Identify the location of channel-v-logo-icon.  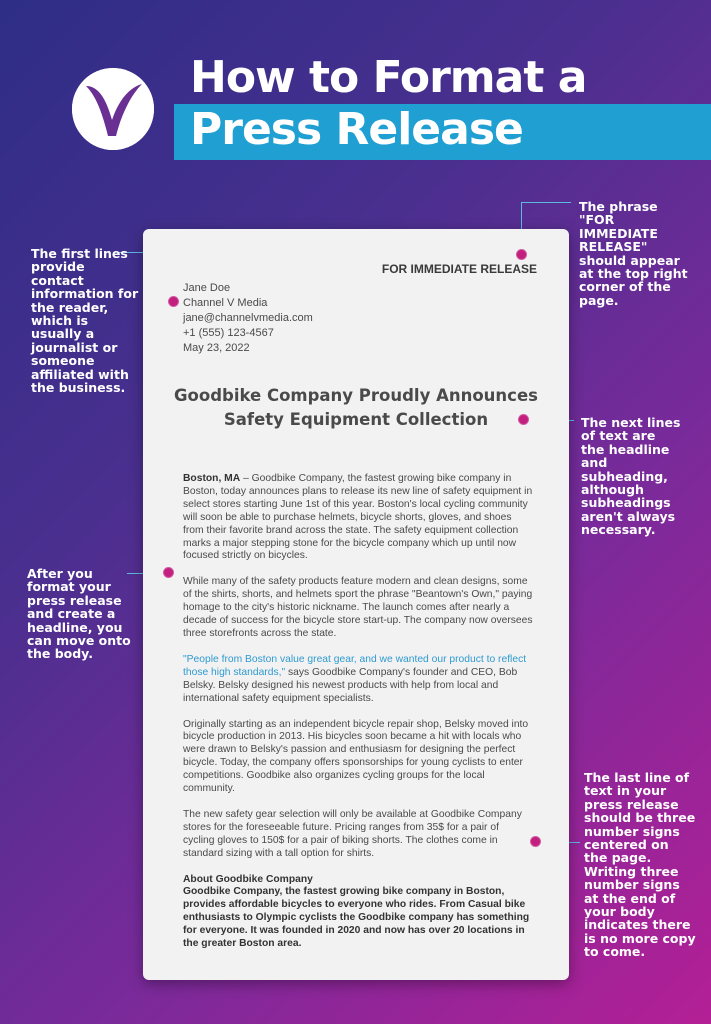
(113, 109).